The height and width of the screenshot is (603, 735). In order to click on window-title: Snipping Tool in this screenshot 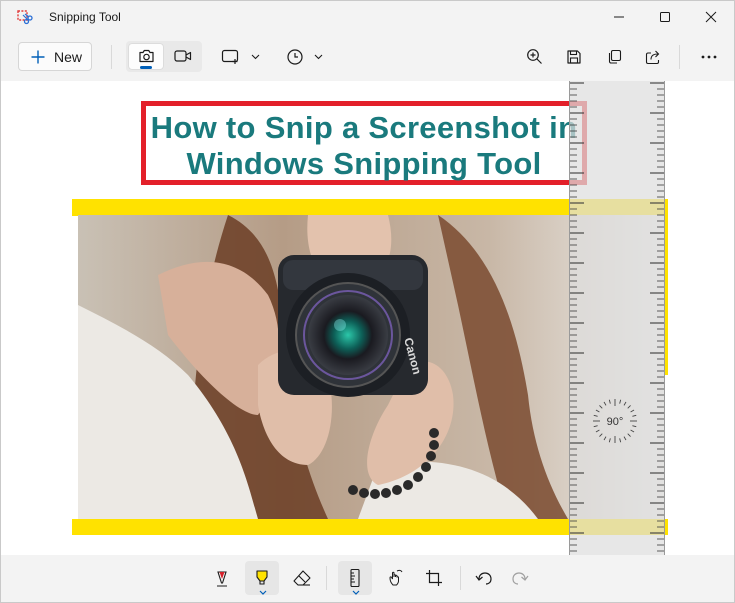, I will do `click(85, 17)`.